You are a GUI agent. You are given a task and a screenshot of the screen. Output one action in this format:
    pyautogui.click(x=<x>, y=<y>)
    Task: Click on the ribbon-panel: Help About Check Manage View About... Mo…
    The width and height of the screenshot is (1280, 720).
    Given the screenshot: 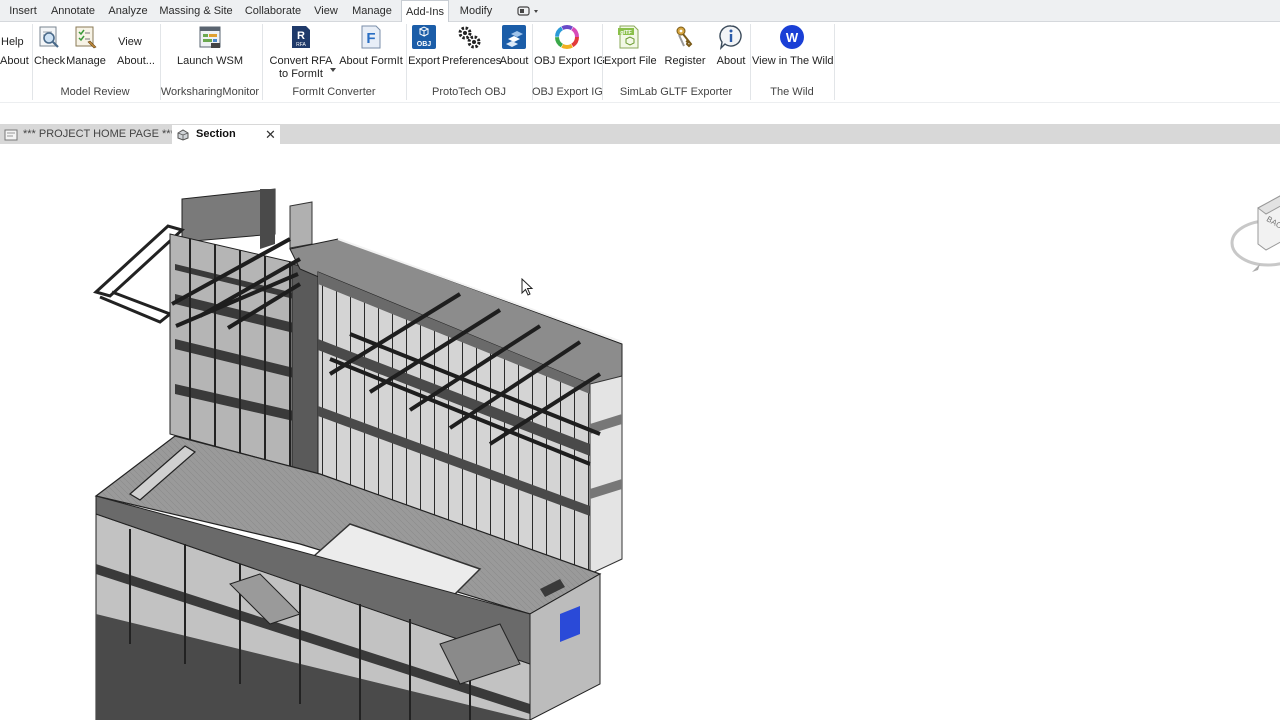 What is the action you would take?
    pyautogui.click(x=640, y=62)
    